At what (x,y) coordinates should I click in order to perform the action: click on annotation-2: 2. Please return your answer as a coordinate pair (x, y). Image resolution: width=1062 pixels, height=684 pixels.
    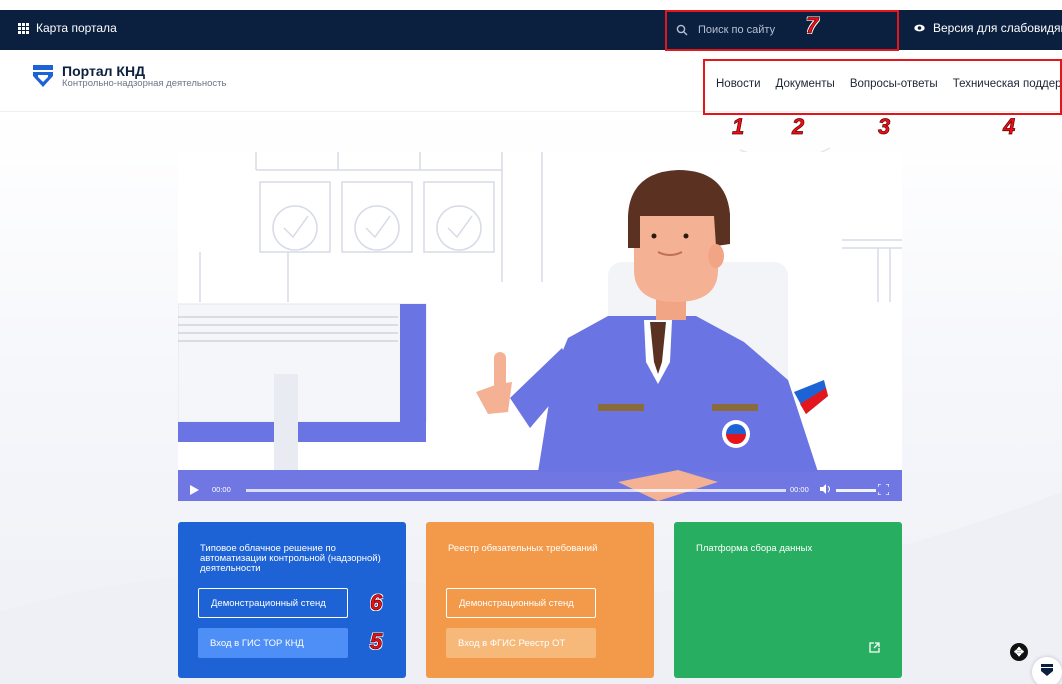
    Looking at the image, I should click on (798, 127).